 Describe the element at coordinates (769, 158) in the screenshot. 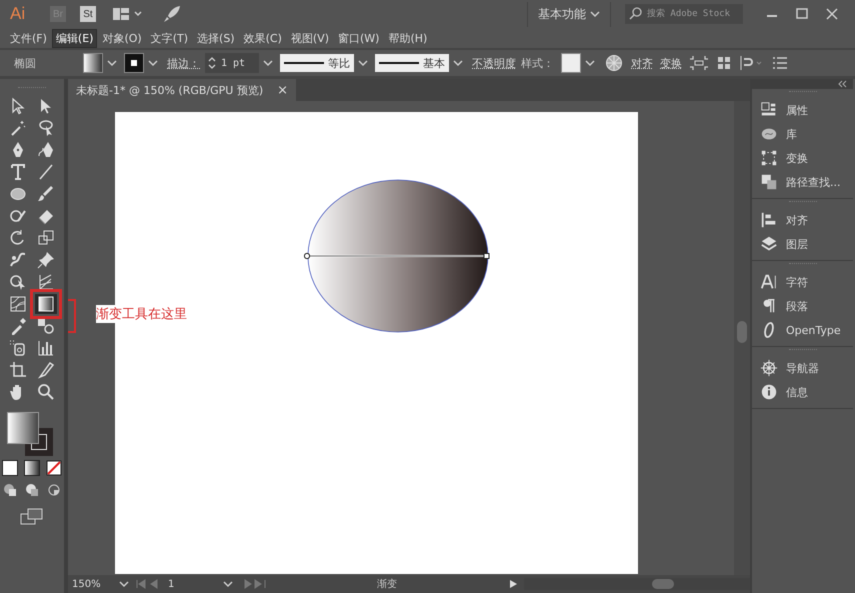

I see `transform-icon` at that location.